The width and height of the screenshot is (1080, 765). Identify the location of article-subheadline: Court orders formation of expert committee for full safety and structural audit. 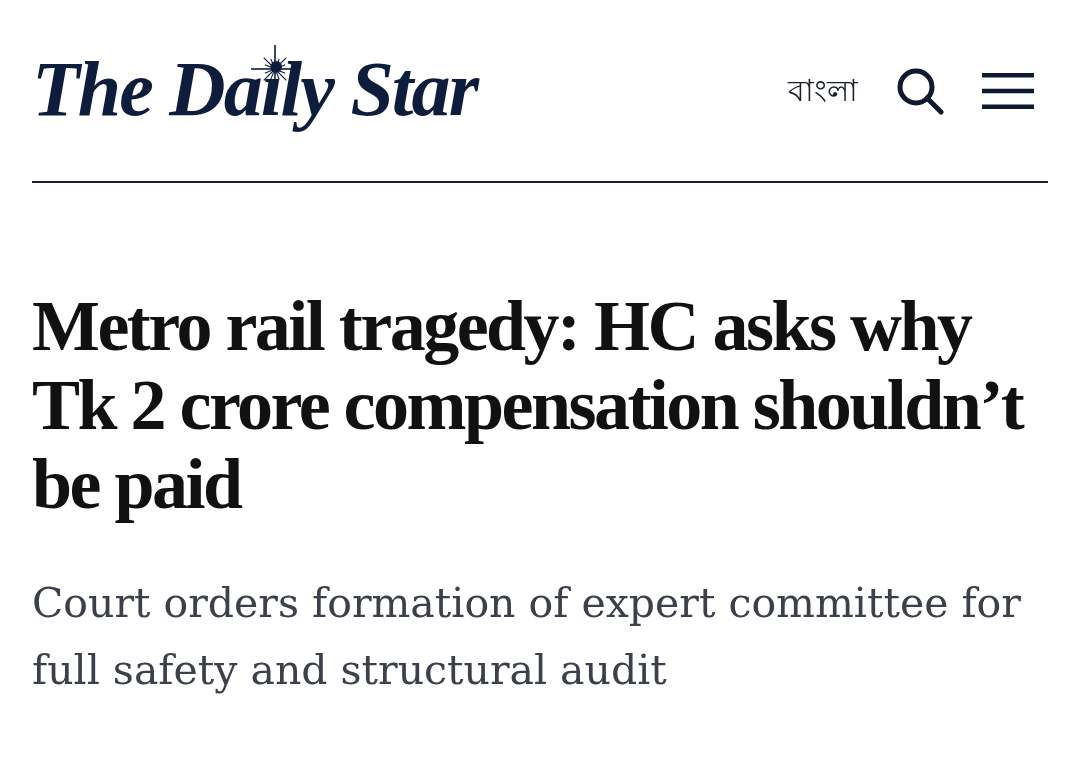
(527, 637).